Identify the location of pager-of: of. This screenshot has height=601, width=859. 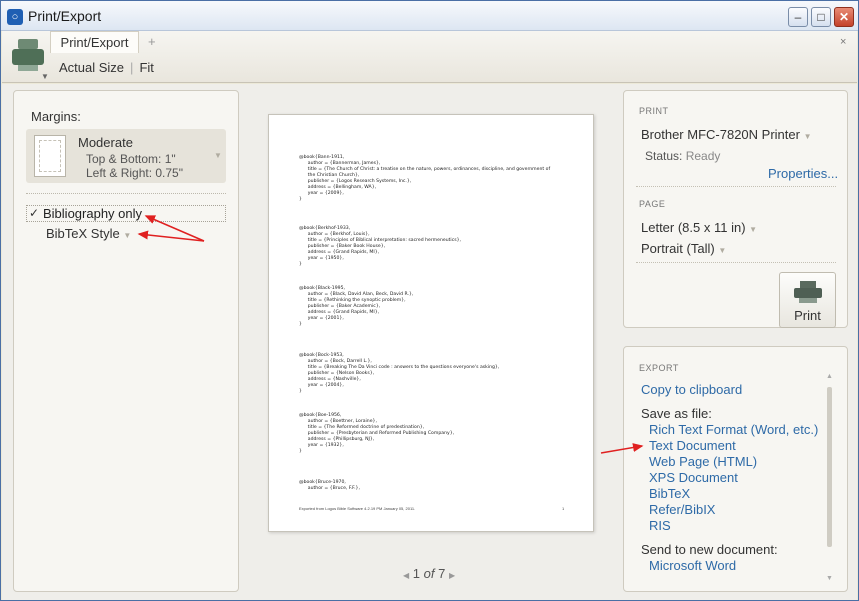
(429, 573).